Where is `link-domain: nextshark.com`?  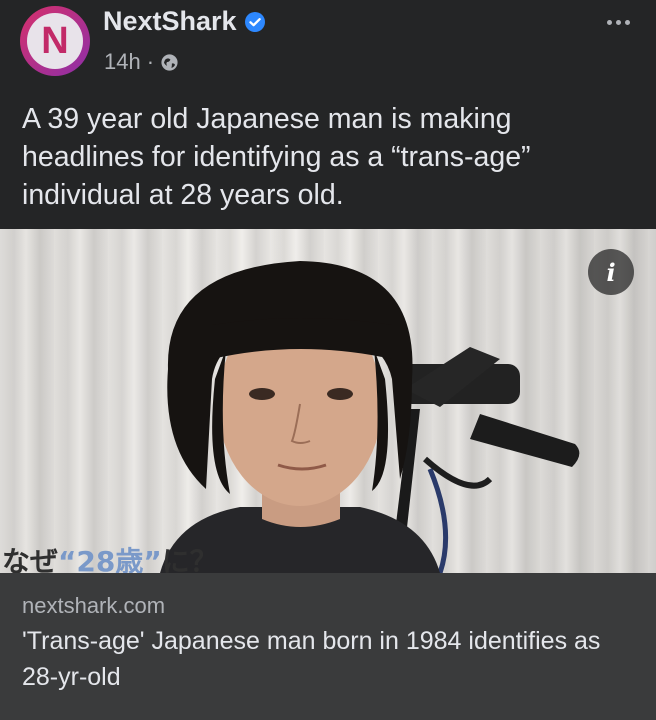 link-domain: nextshark.com is located at coordinates (94, 605).